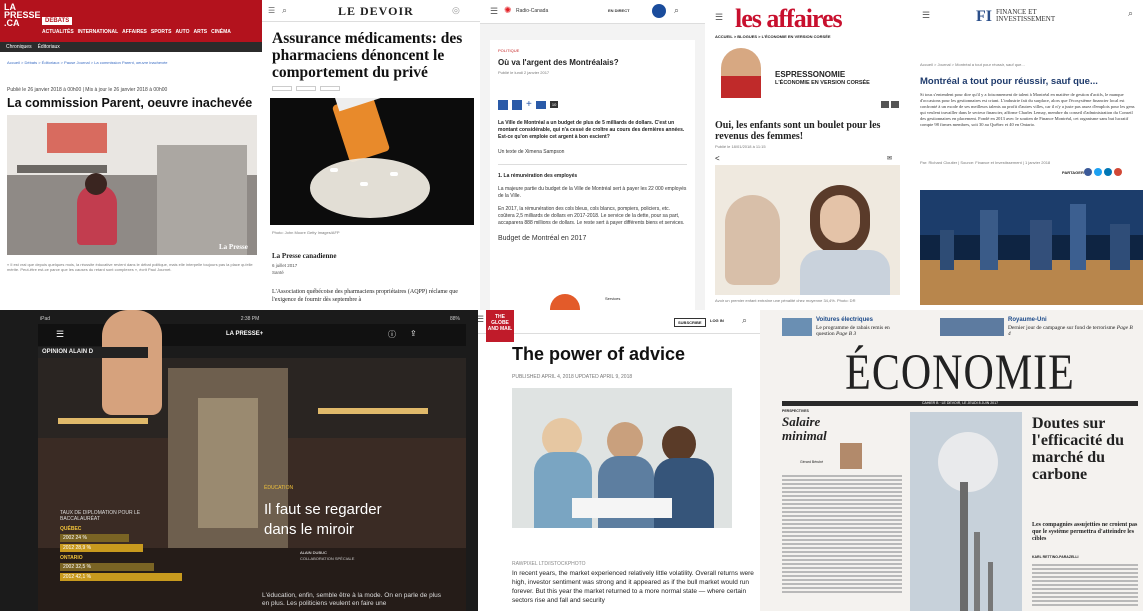  What do you see at coordinates (558, 62) in the screenshot?
I see `article-title: Où va l'argent des Montréalais?` at bounding box center [558, 62].